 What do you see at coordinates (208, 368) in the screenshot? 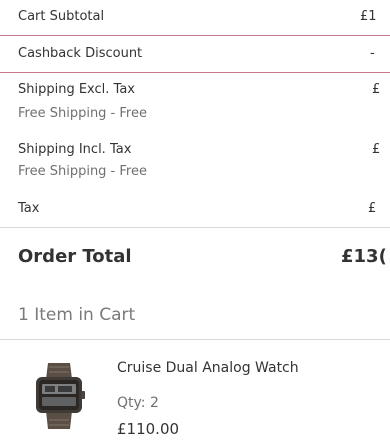
I see `product-name: Cruise Dual Analog Watch` at bounding box center [208, 368].